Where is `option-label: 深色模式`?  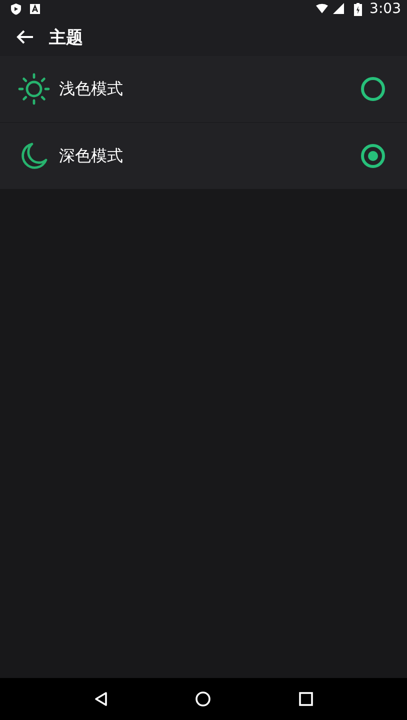
option-label: 深色模式 is located at coordinates (91, 156).